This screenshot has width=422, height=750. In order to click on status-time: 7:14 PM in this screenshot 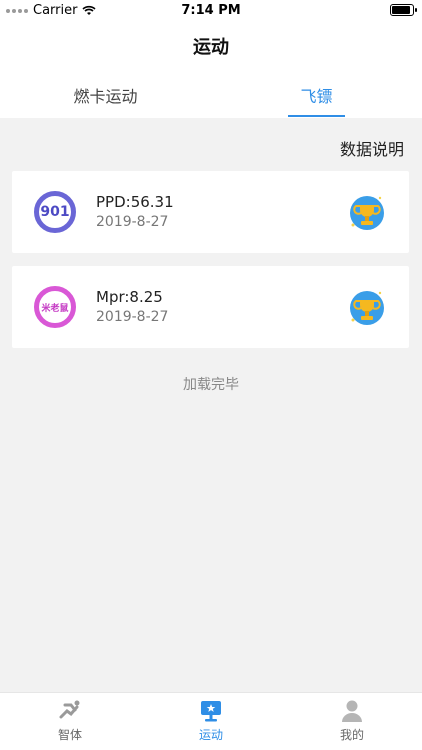, I will do `click(211, 10)`.